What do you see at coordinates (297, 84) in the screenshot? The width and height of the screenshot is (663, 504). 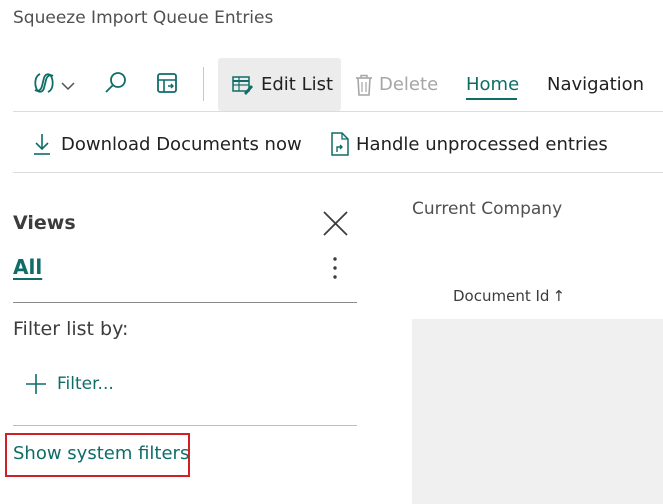 I see `edit-list-label: Edit List` at bounding box center [297, 84].